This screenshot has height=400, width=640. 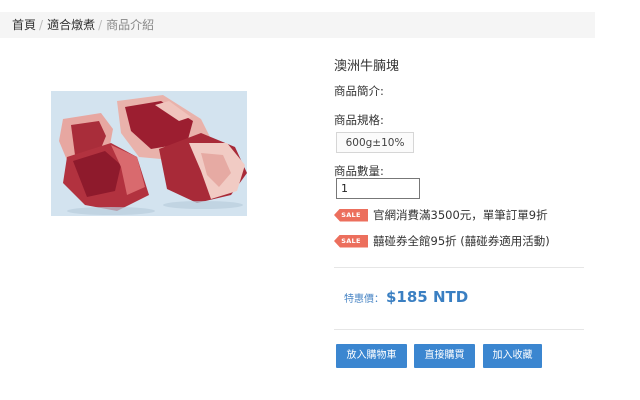 What do you see at coordinates (378, 188) in the screenshot?
I see `quantity-input` at bounding box center [378, 188].